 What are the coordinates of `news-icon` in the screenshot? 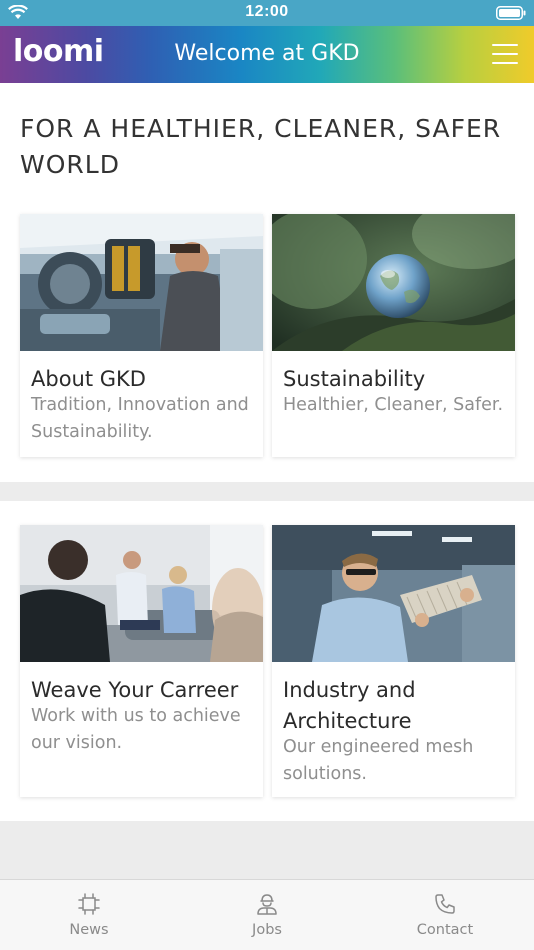 It's located at (89, 904).